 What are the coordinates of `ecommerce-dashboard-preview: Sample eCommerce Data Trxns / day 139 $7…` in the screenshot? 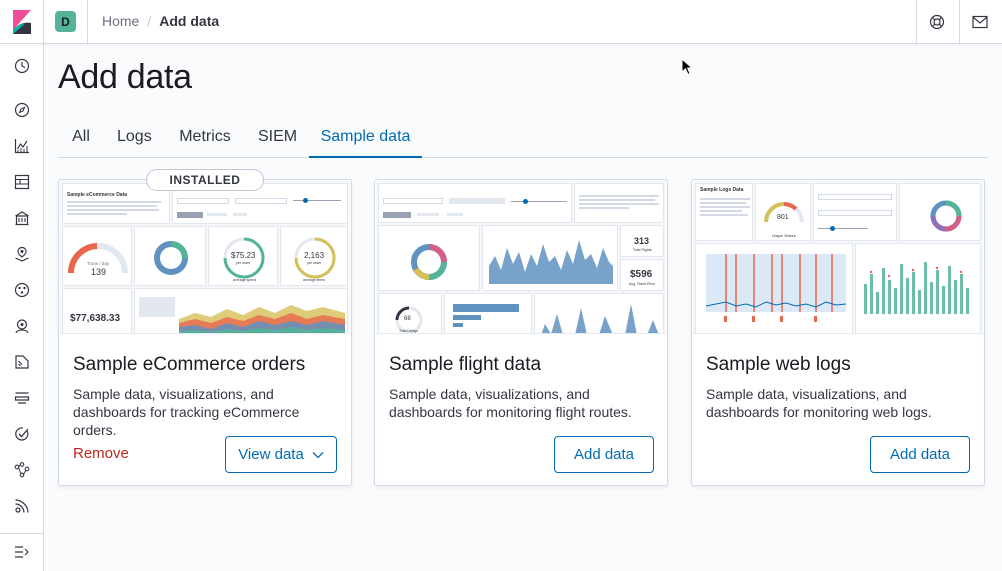 It's located at (205, 257).